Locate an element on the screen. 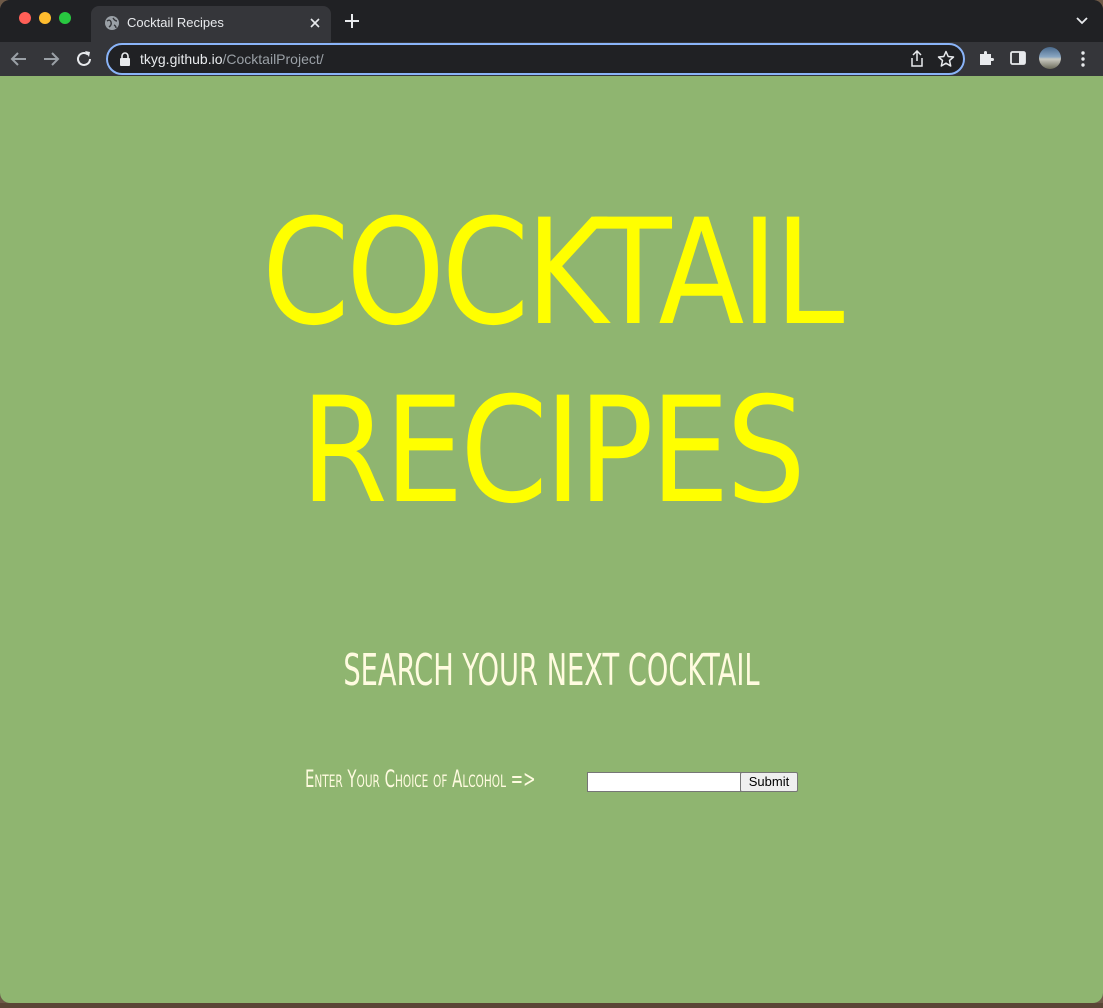 The width and height of the screenshot is (1103, 1008). search-label: Enter Your Choice of Alcohol => is located at coordinates (420, 779).